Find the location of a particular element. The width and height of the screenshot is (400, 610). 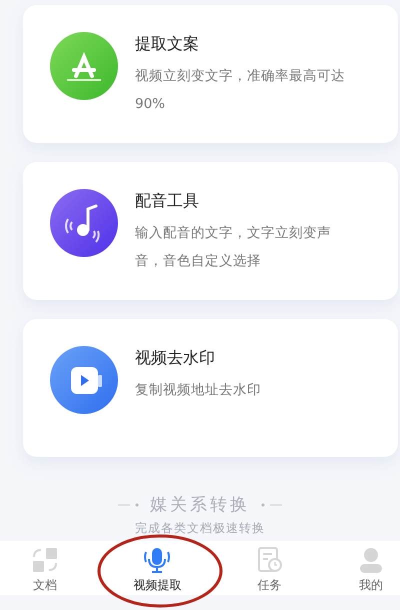

feature-title: 视频去水印 is located at coordinates (175, 358).